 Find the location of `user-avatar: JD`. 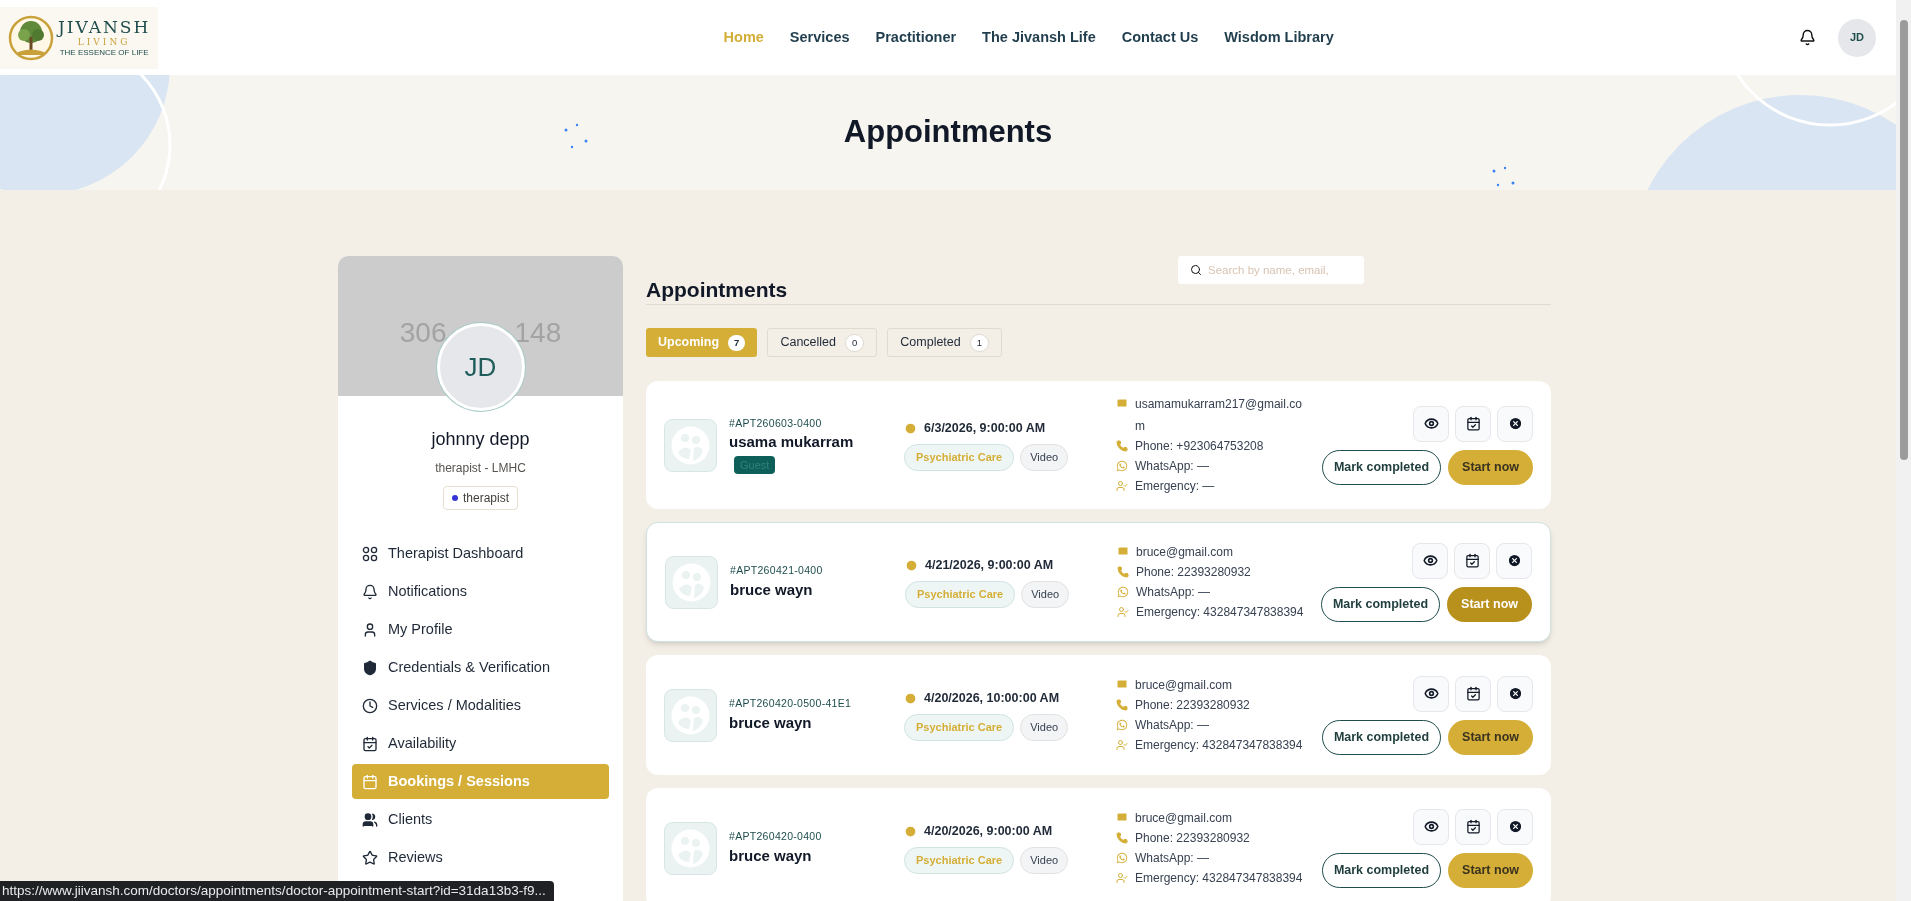

user-avatar: JD is located at coordinates (1857, 37).